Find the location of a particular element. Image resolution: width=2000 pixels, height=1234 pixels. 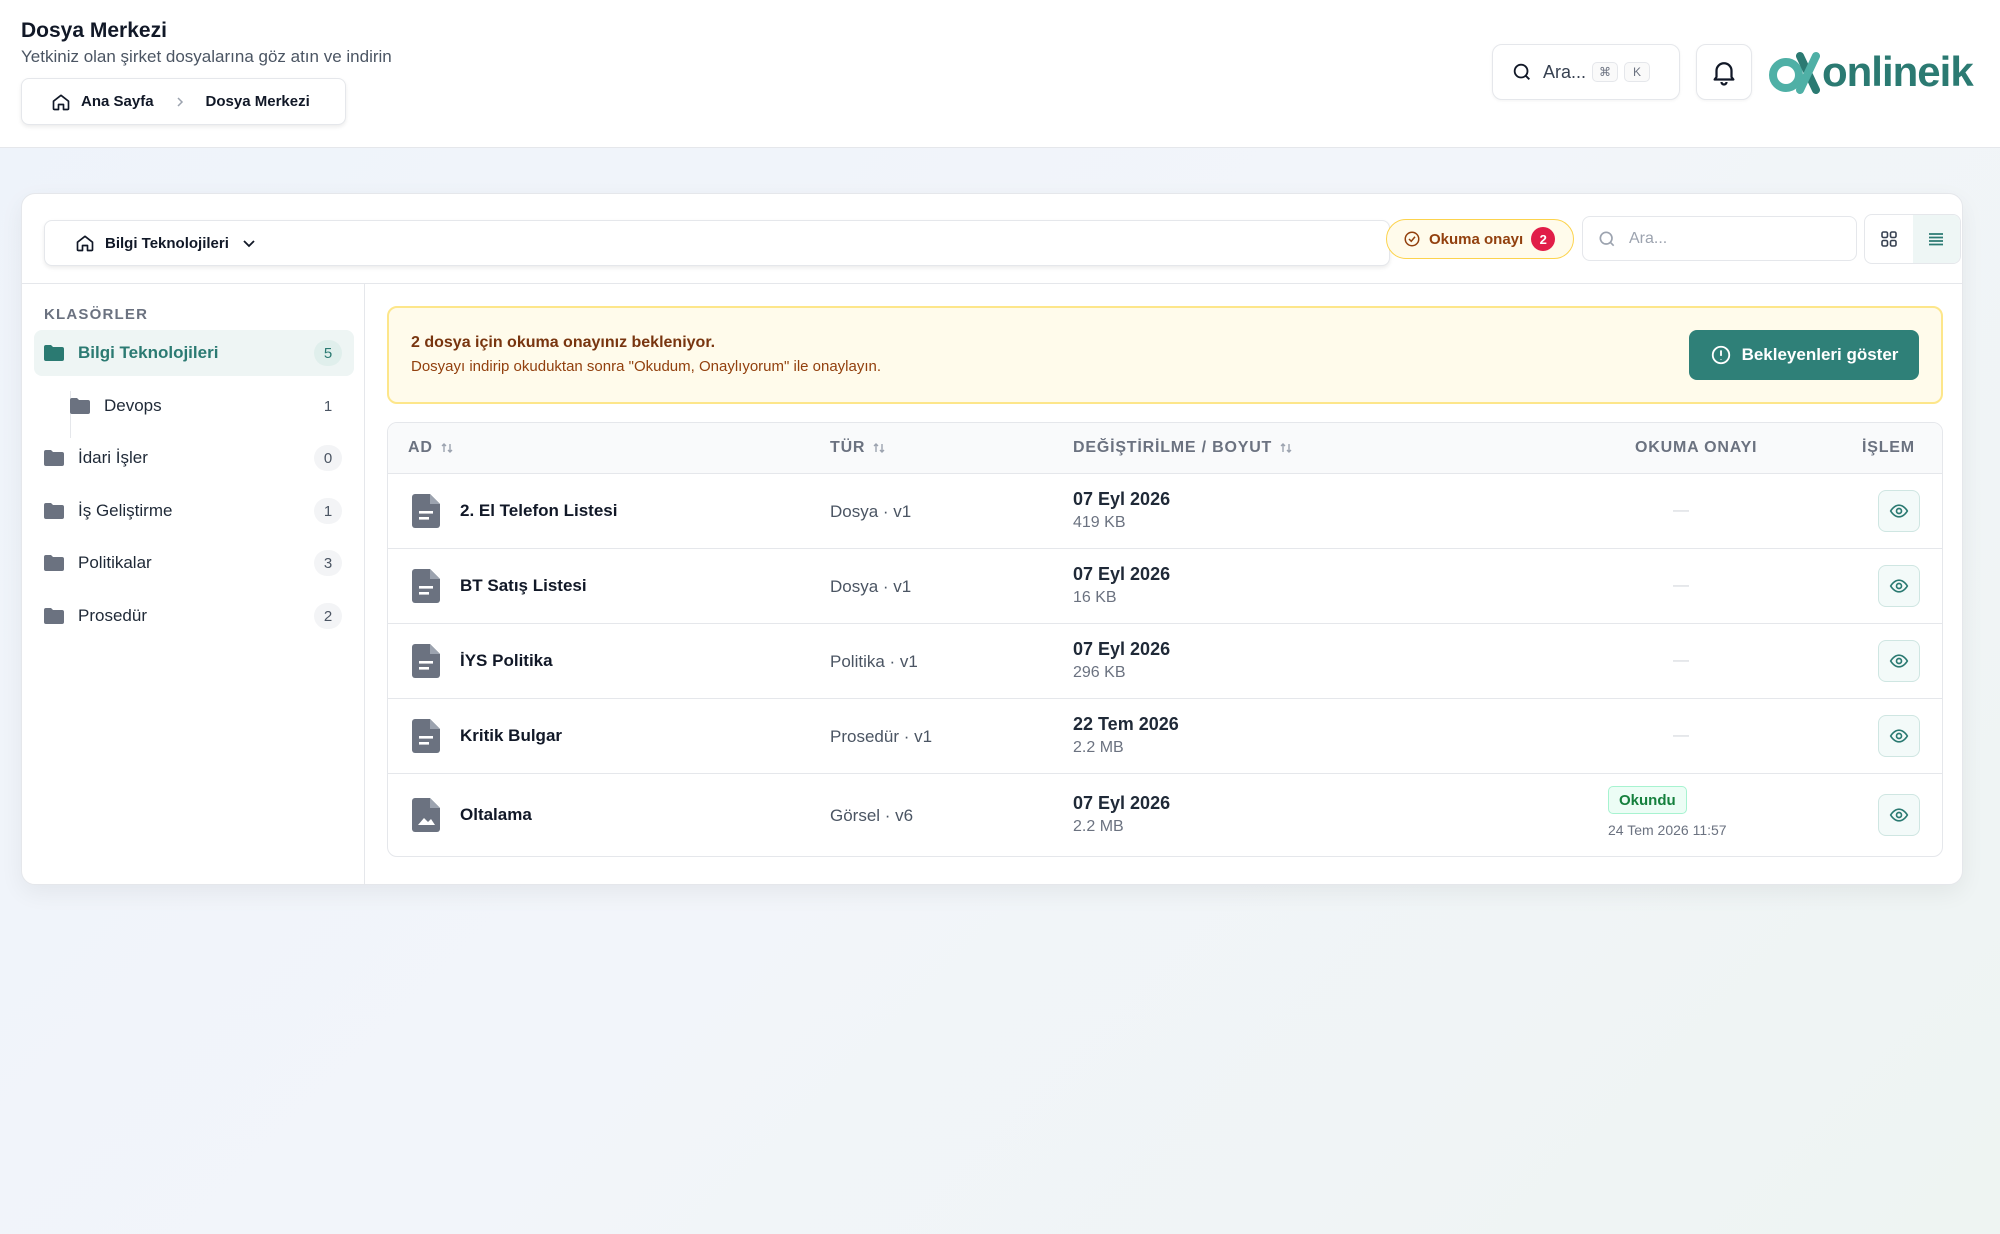

check-circle-icon is located at coordinates (1412, 239).